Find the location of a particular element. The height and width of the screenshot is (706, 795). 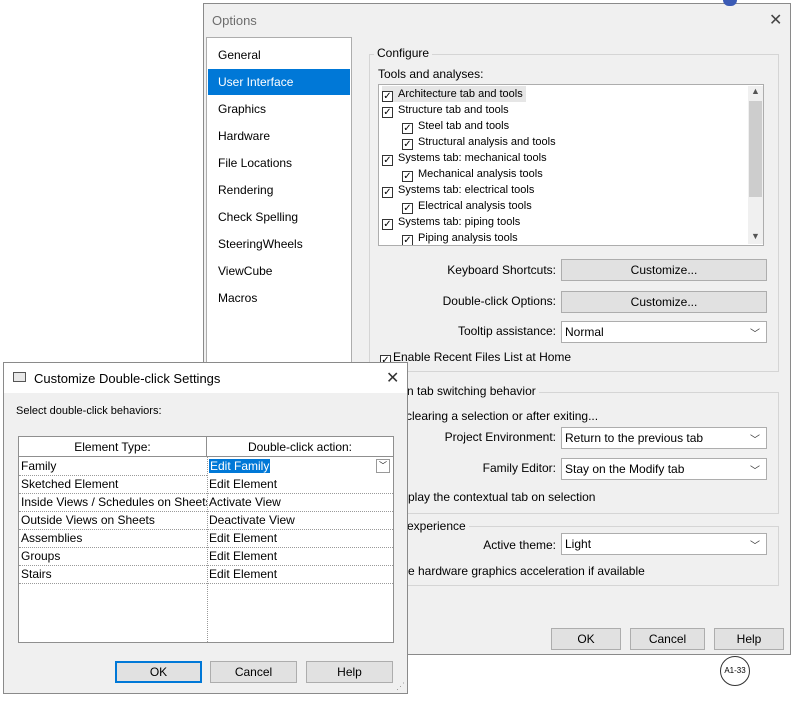

nav-graphics: Graphics is located at coordinates (279, 109).